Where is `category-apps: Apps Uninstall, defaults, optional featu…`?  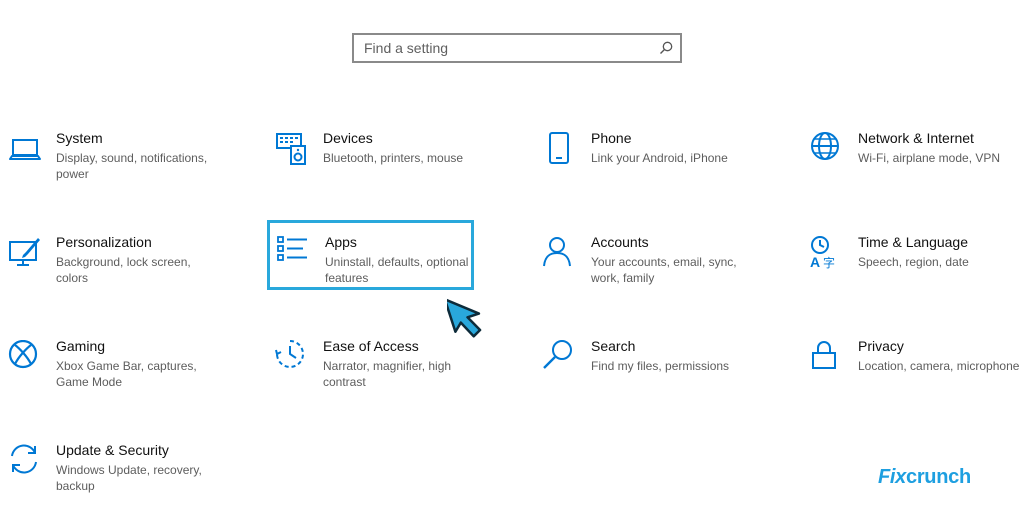 category-apps: Apps Uninstall, defaults, optional featu… is located at coordinates (402, 279).